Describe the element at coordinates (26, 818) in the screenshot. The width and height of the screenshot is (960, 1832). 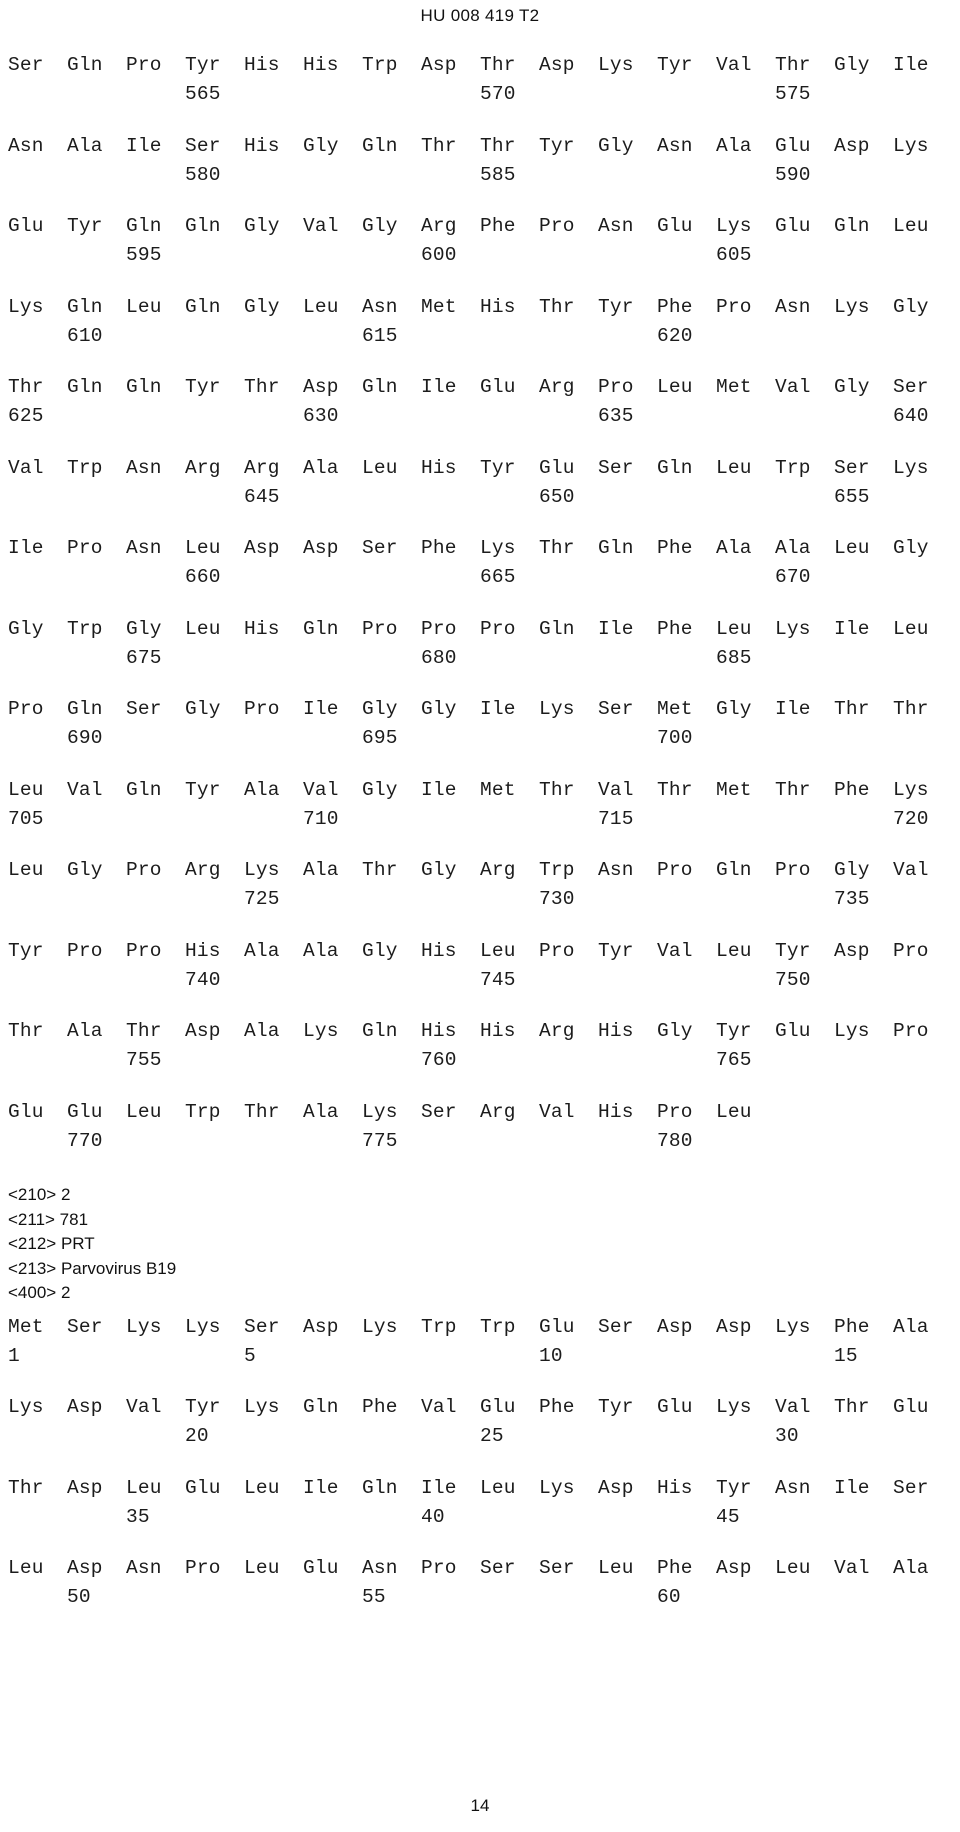
I see `position-number: 705` at that location.